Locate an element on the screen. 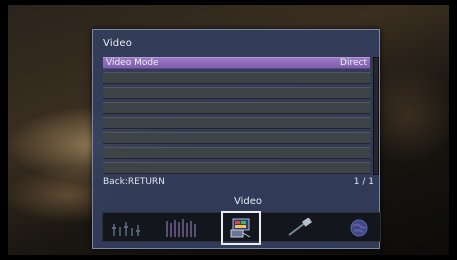  row-value: Direct is located at coordinates (353, 63).